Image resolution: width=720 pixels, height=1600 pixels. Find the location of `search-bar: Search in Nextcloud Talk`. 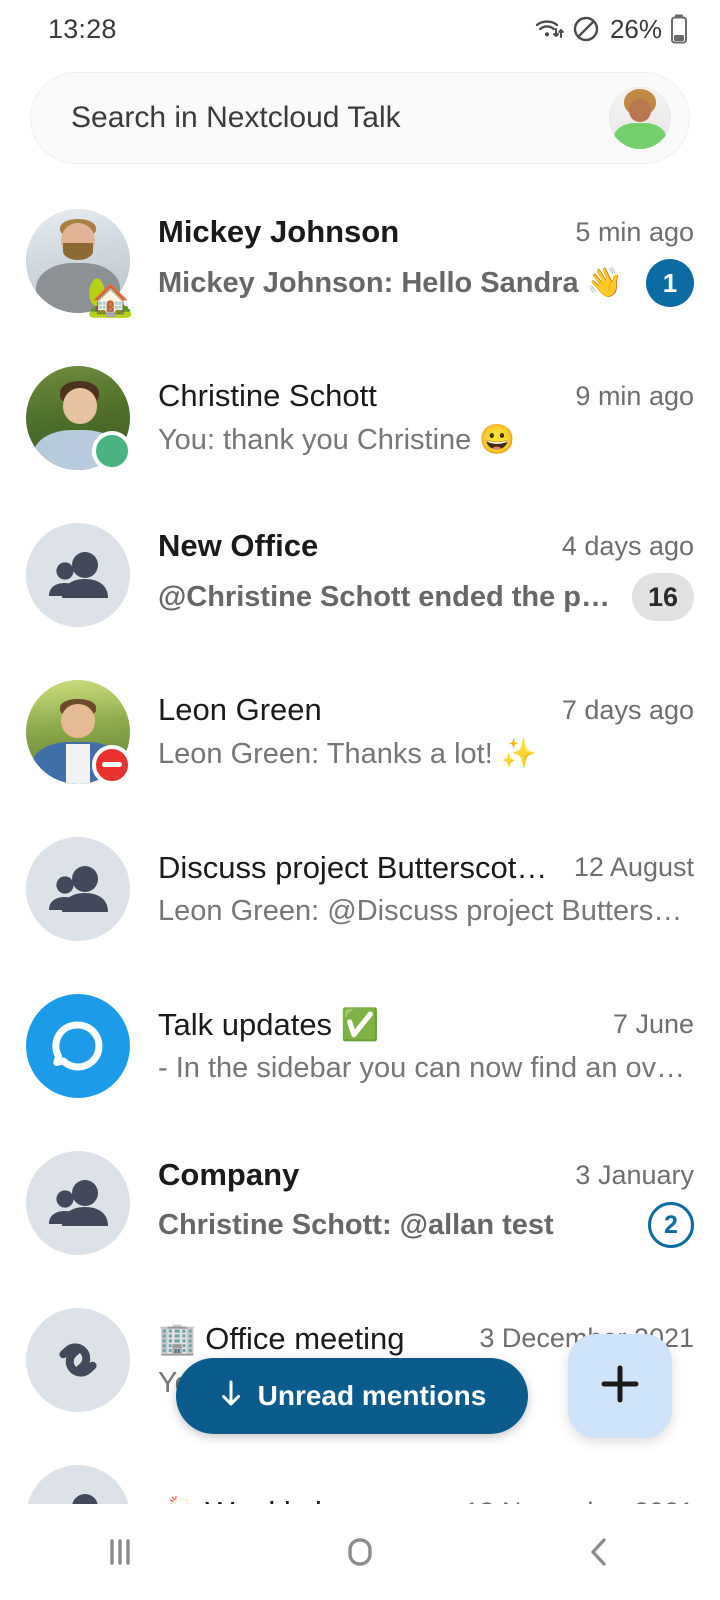

search-bar: Search in Nextcloud Talk is located at coordinates (360, 118).